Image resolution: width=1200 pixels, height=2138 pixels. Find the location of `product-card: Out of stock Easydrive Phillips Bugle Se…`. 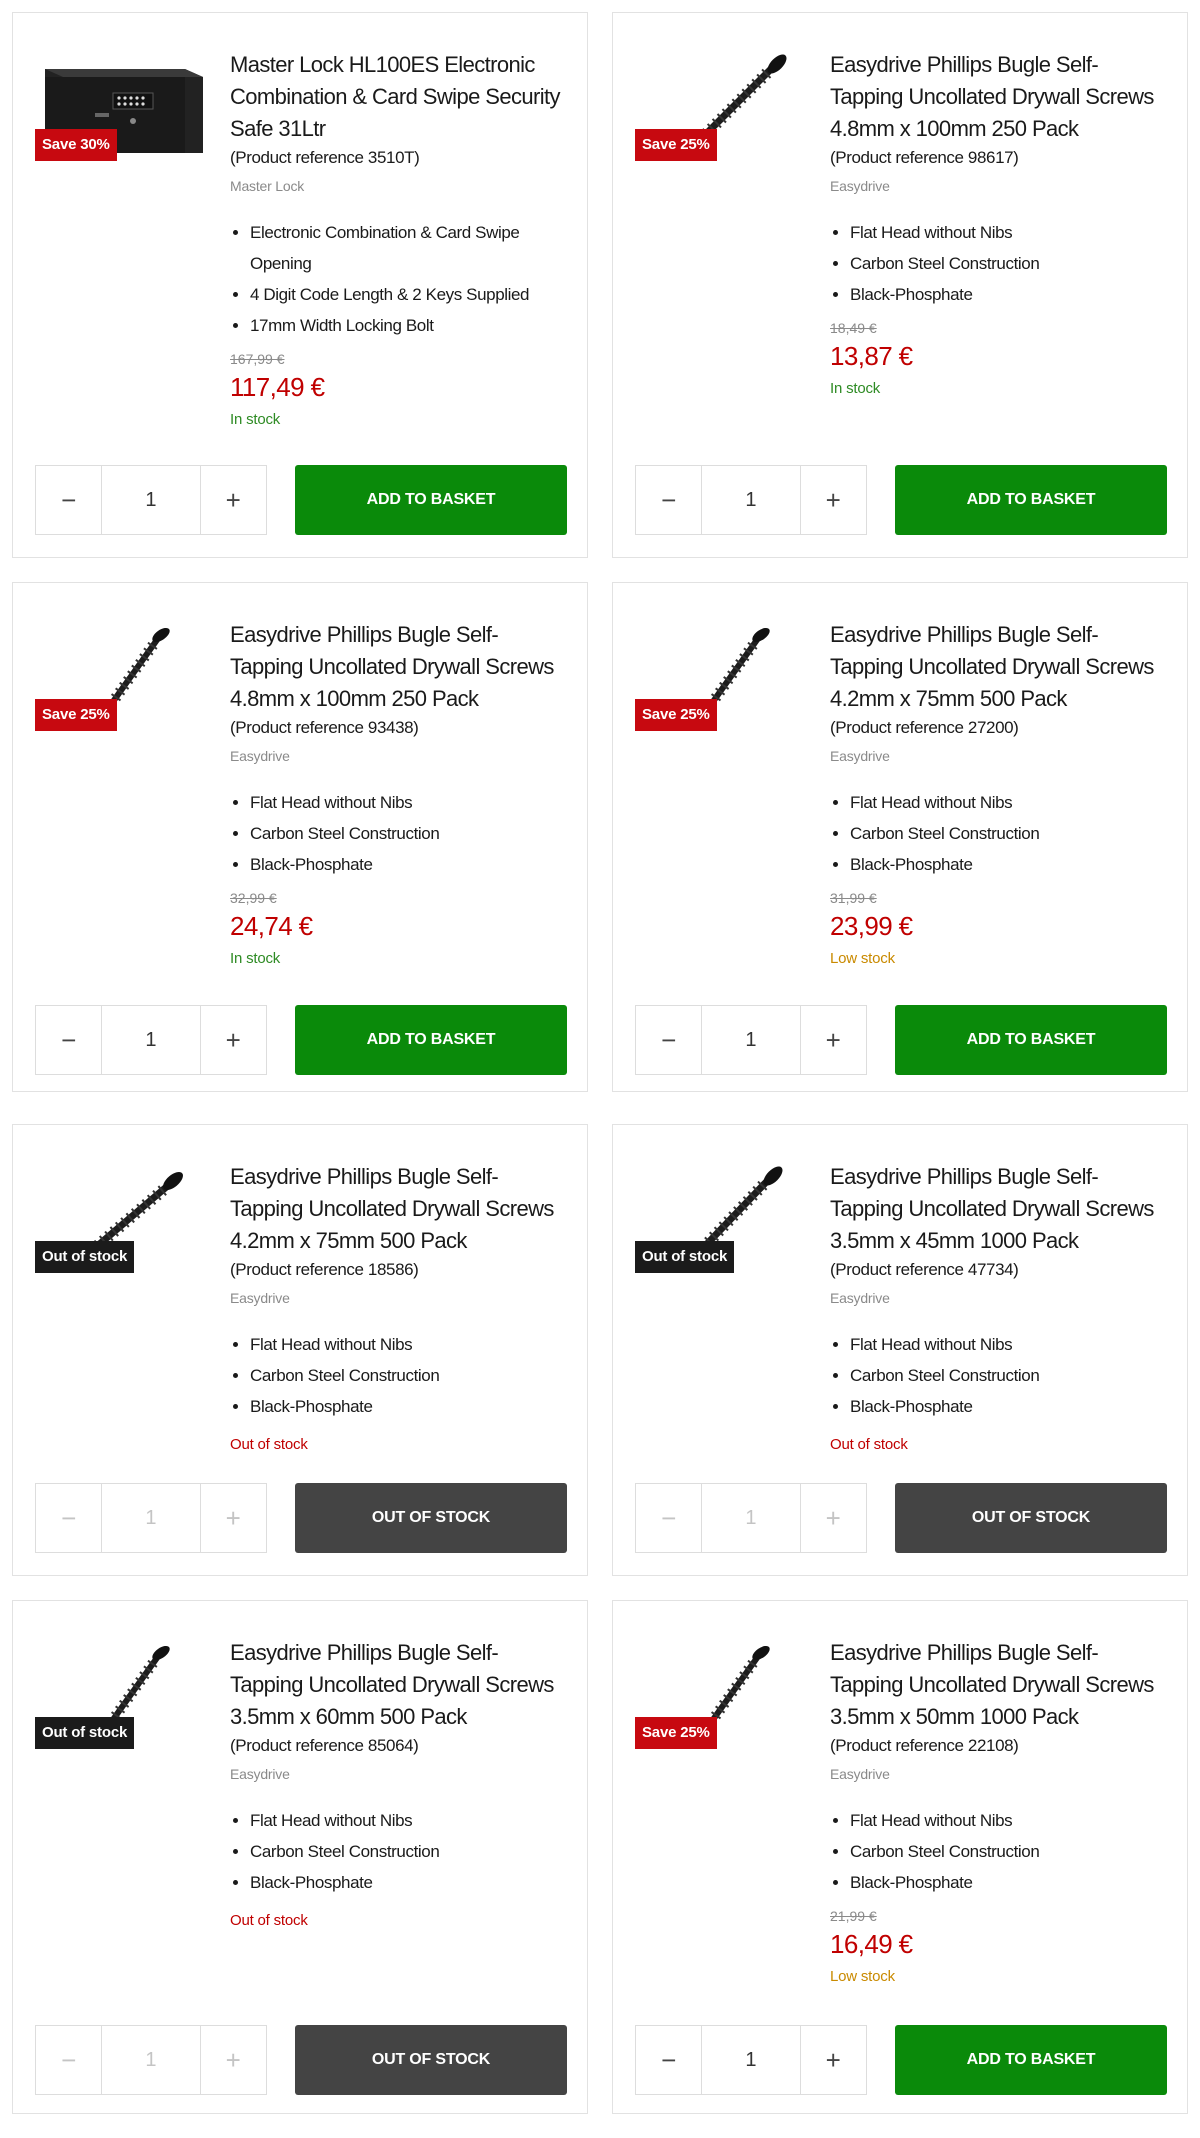

product-card: Out of stock Easydrive Phillips Bugle Se… is located at coordinates (300, 1350).